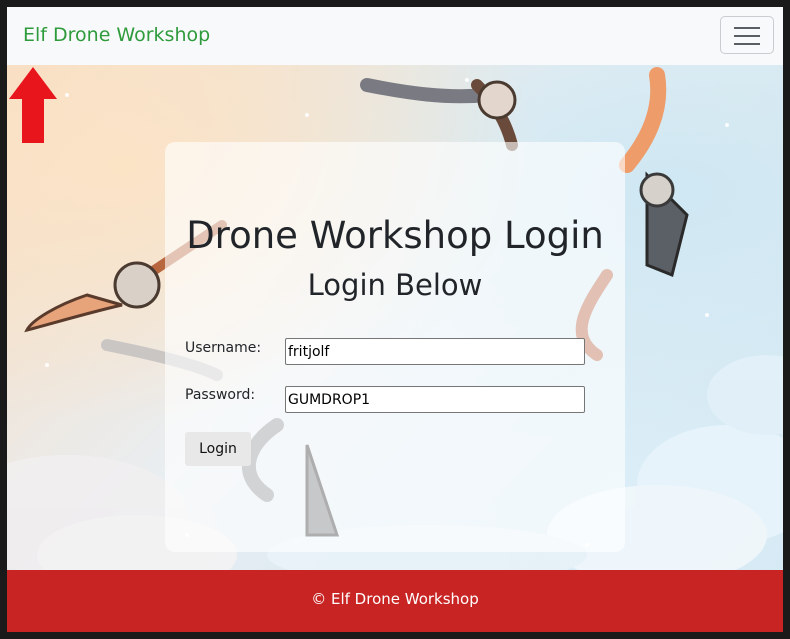 The height and width of the screenshot is (639, 790). I want to click on page-title: Drone Workshop Login, so click(395, 235).